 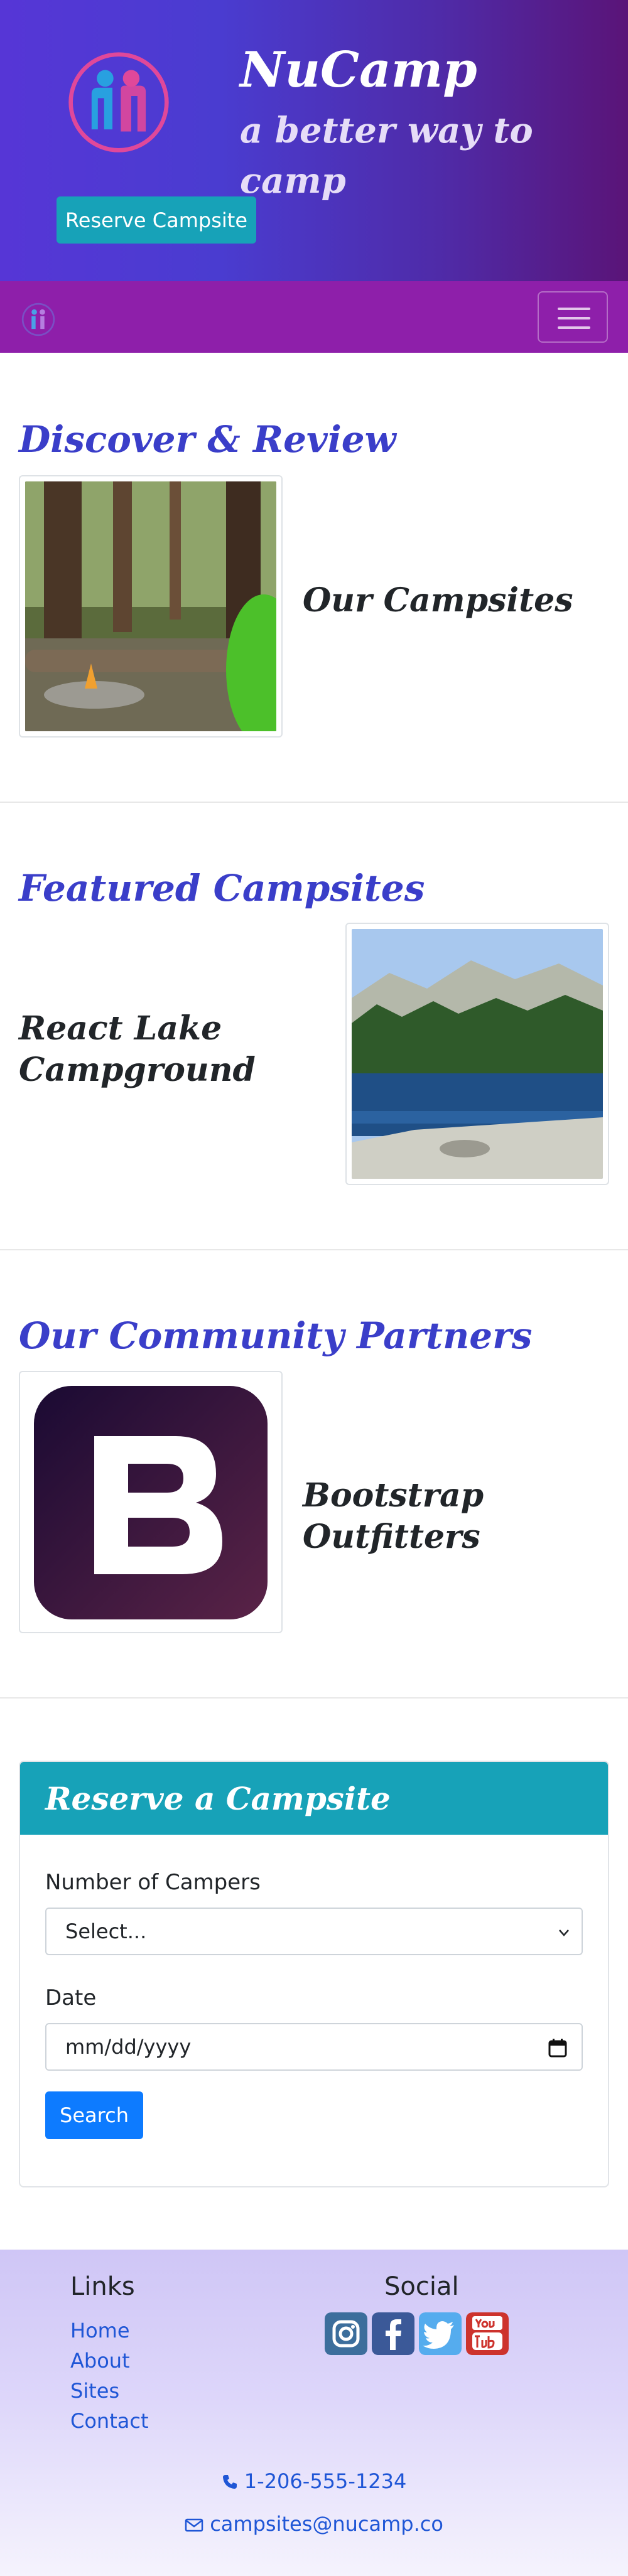 What do you see at coordinates (128, 2047) in the screenshot?
I see `date-placeholder: mm/dd/yyyy` at bounding box center [128, 2047].